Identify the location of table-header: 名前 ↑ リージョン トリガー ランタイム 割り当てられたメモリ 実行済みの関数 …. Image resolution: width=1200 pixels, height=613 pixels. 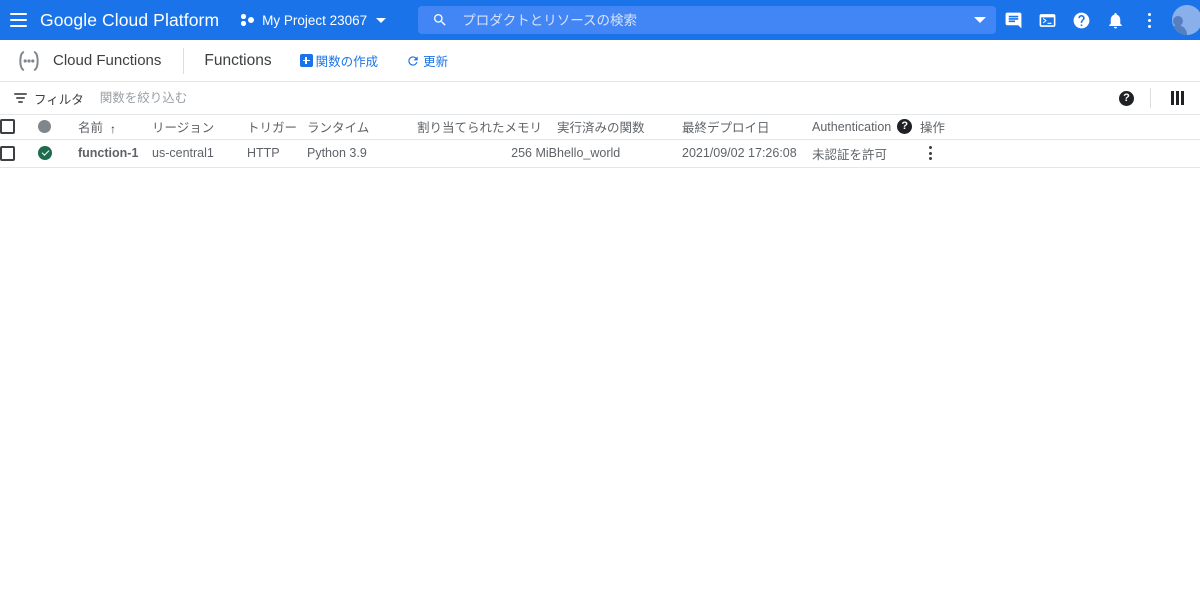
(600, 127).